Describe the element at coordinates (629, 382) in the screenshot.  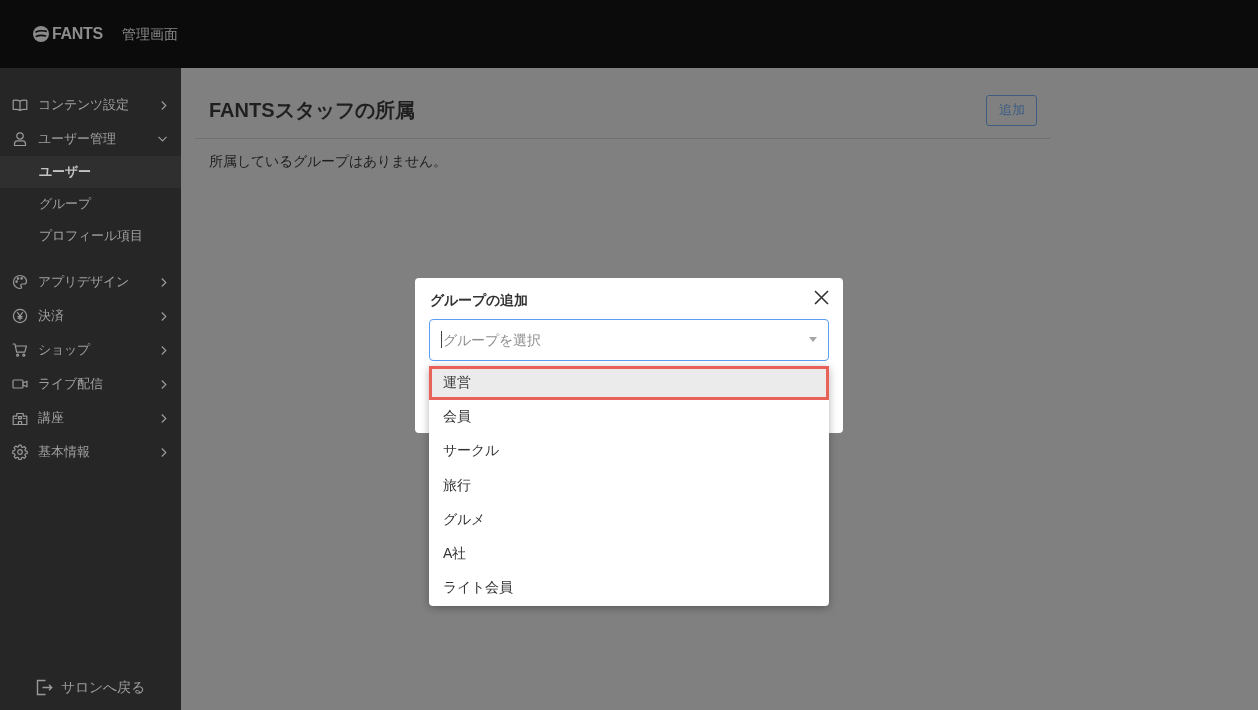
I see `dropdown-option: 運営` at that location.